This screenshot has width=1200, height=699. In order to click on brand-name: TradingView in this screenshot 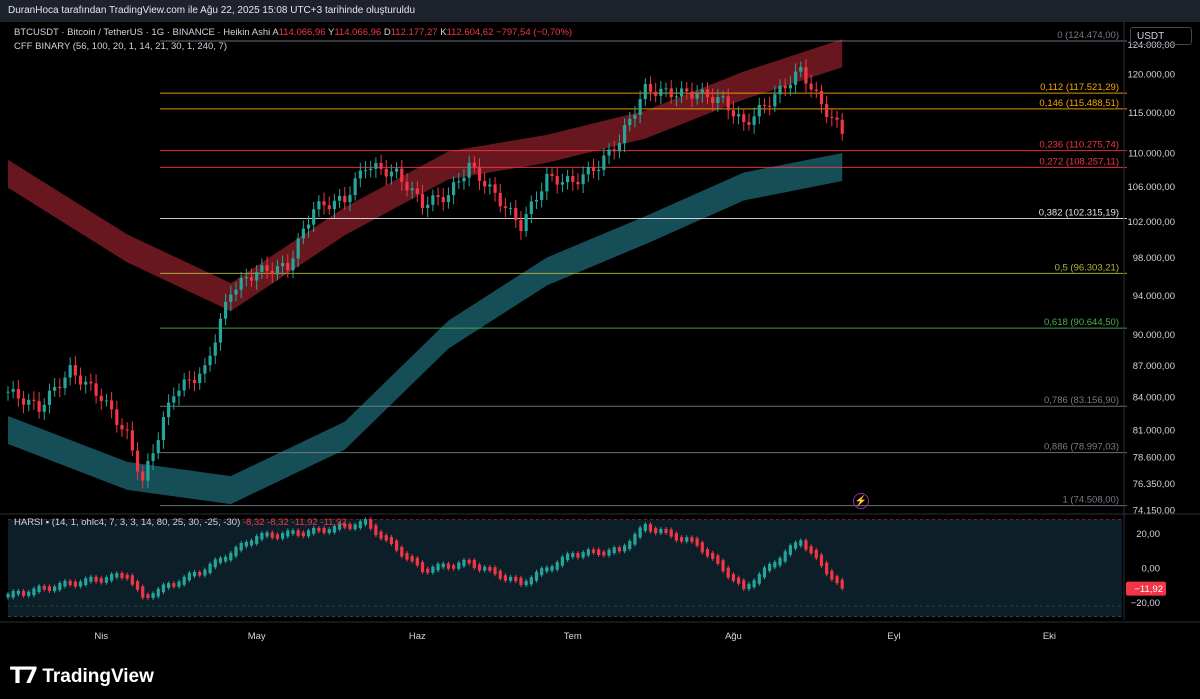, I will do `click(98, 676)`.